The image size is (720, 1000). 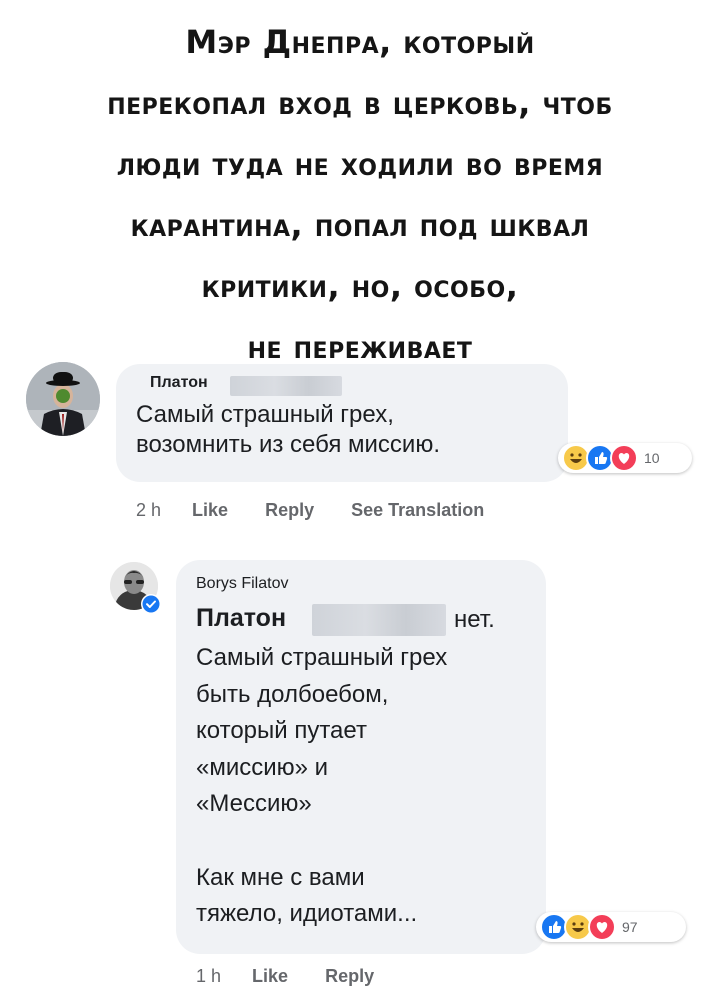 I want to click on comment-time: 1 h, so click(x=208, y=976).